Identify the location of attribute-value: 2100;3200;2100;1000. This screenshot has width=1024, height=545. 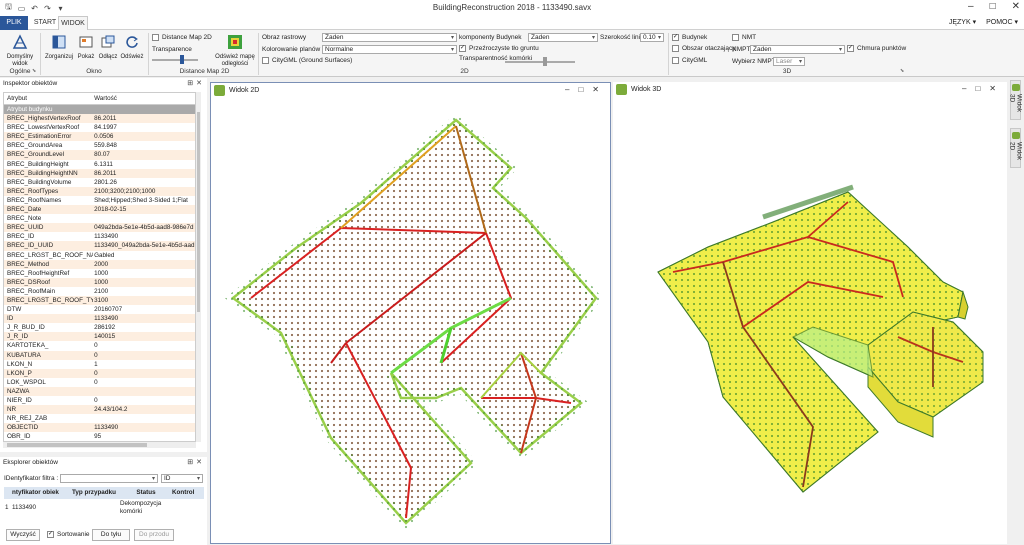
(144, 191).